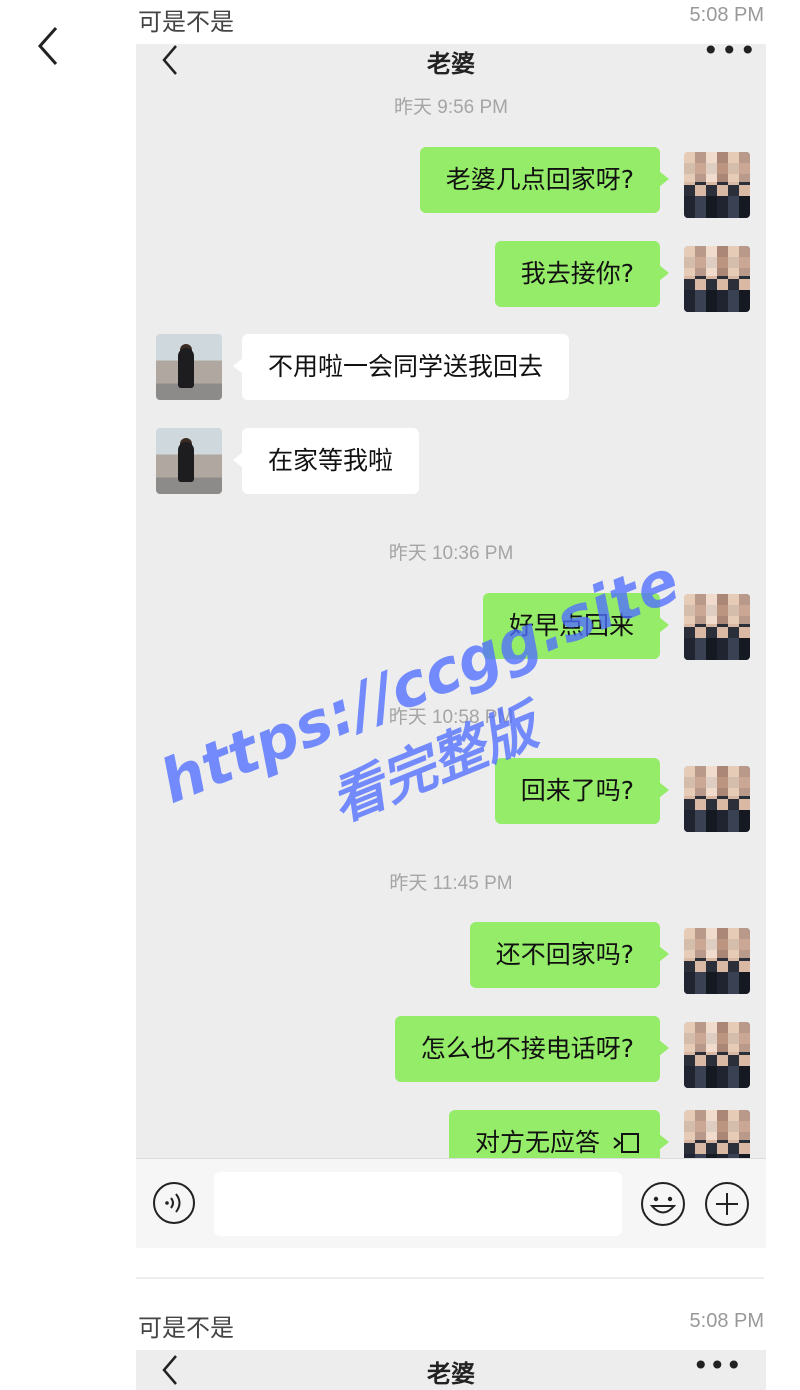  I want to click on timestamp: 昨天 11:45 PM, so click(451, 883).